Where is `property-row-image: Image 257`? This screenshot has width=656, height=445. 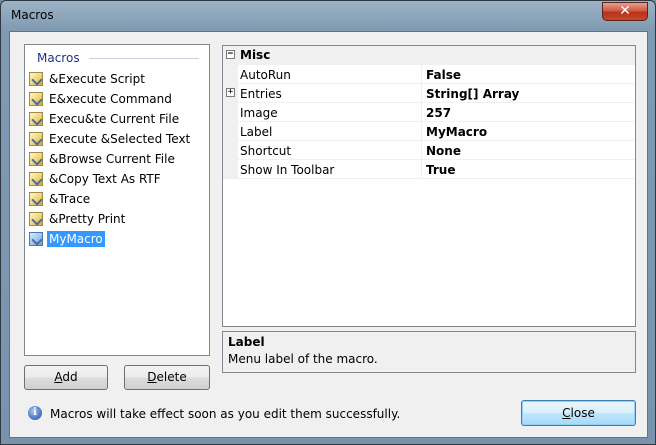
property-row-image: Image 257 is located at coordinates (429, 112).